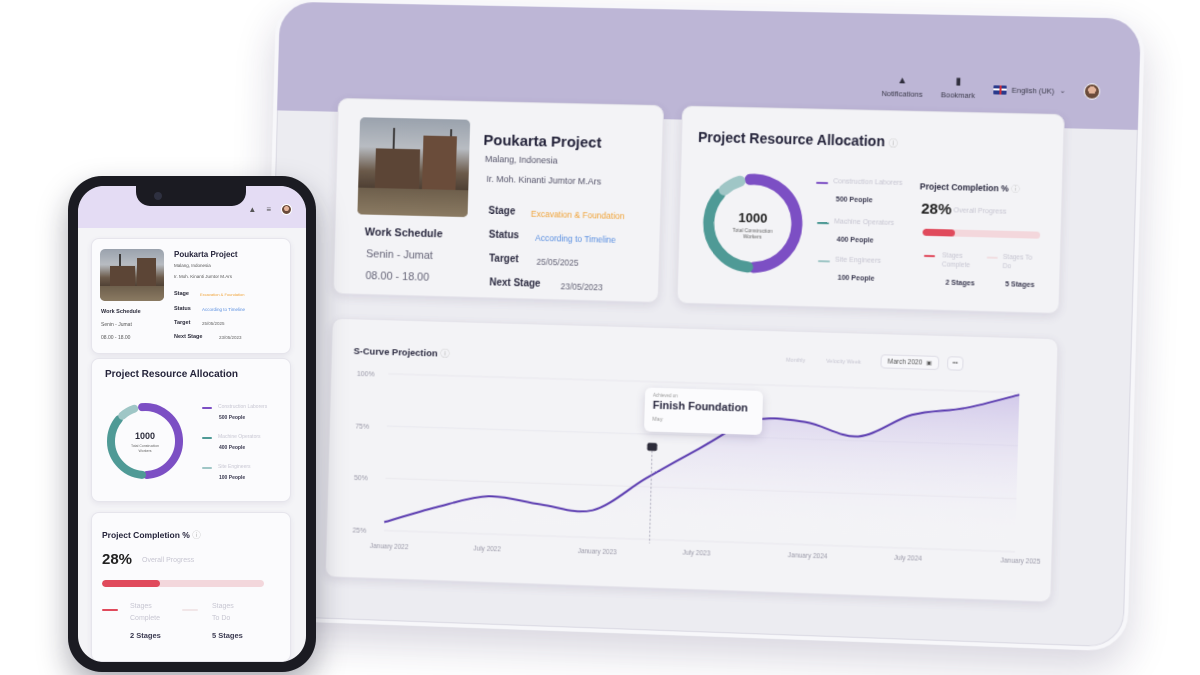 The height and width of the screenshot is (675, 1200). Describe the element at coordinates (182, 309) in the screenshot. I see `phone-status-label: Status` at that location.